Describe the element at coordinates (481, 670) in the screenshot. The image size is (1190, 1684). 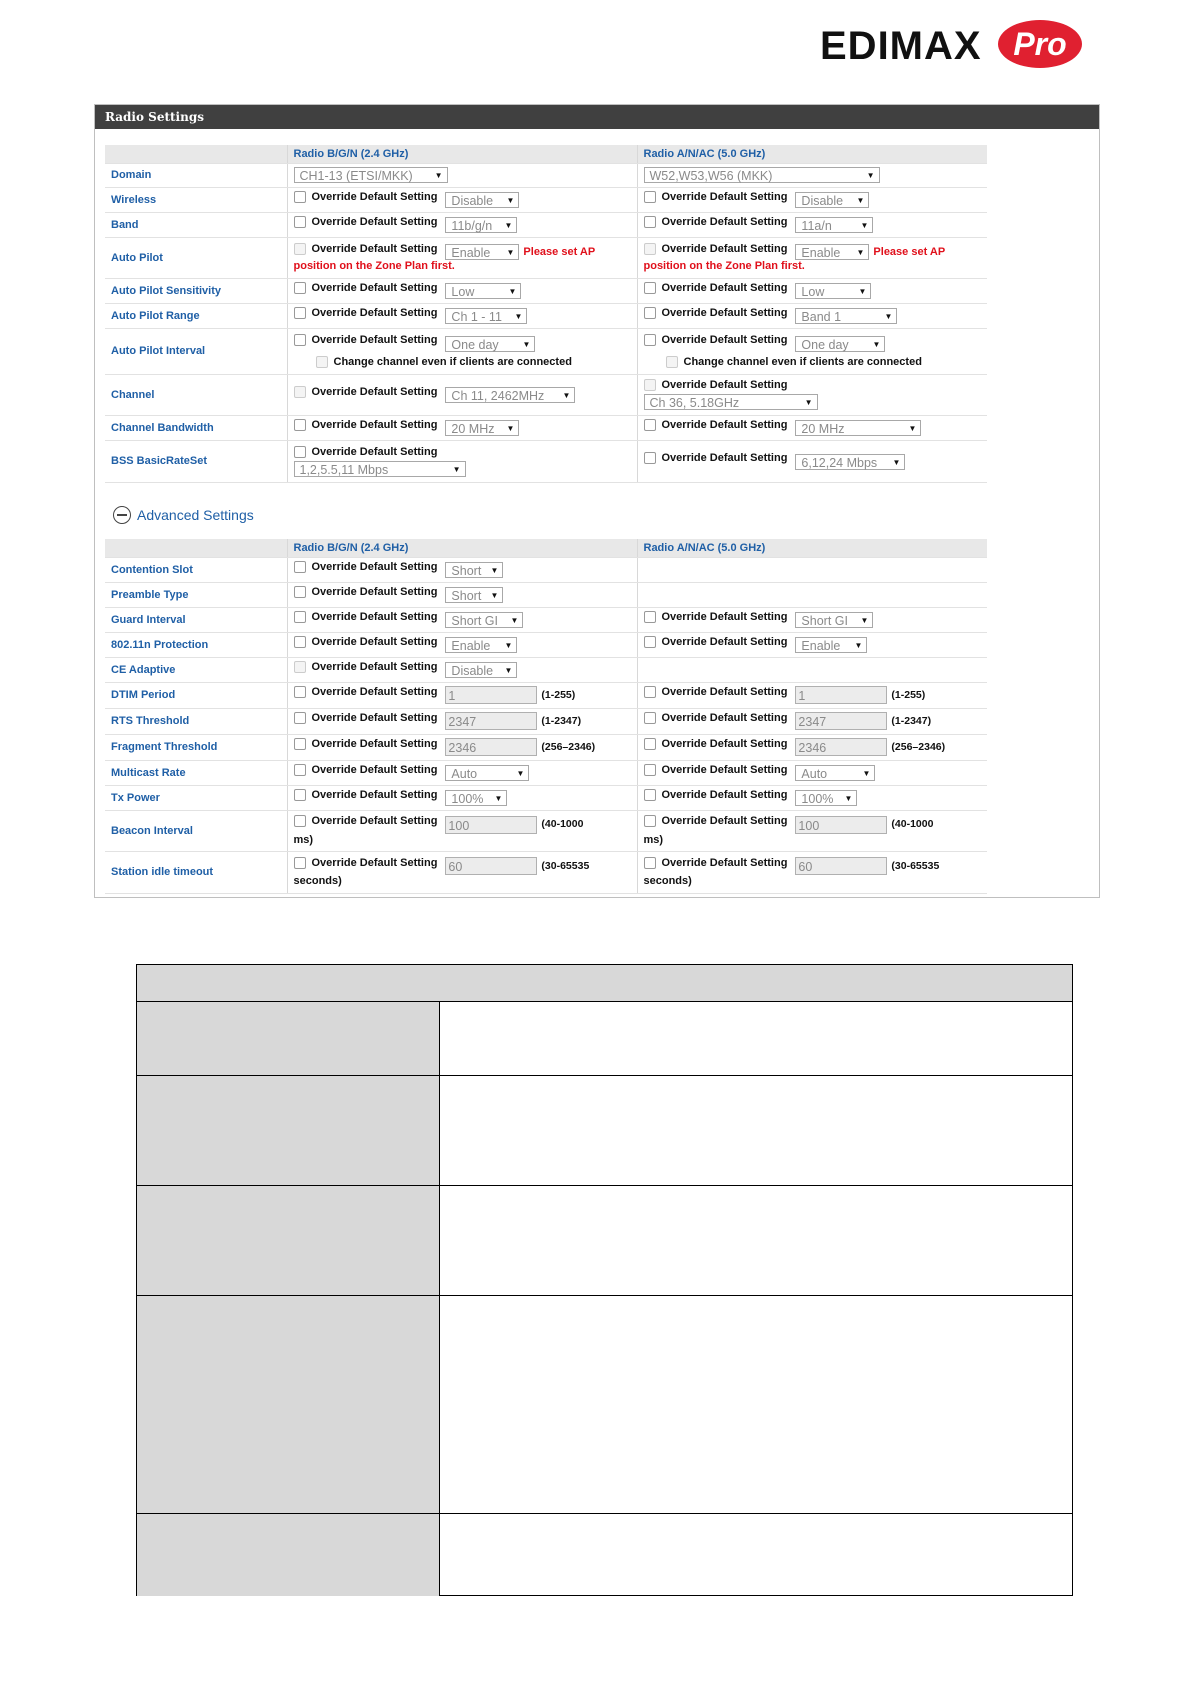
I see `ce-adaptive-select-24: Disable` at that location.